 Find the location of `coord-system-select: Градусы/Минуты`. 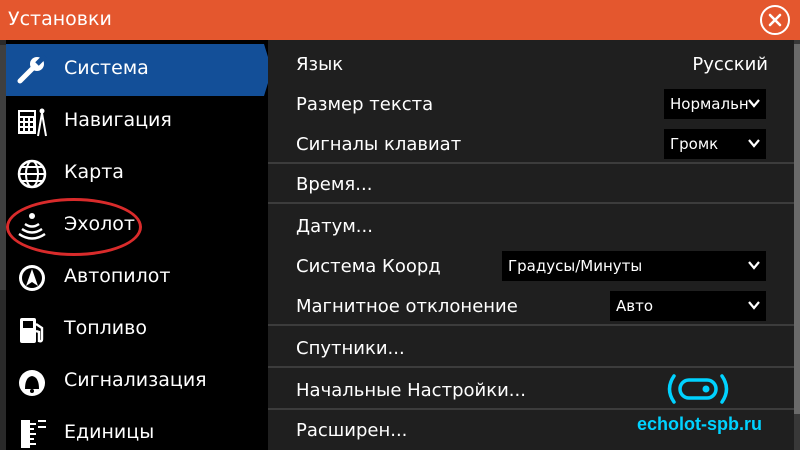

coord-system-select: Градусы/Минуты is located at coordinates (634, 266).